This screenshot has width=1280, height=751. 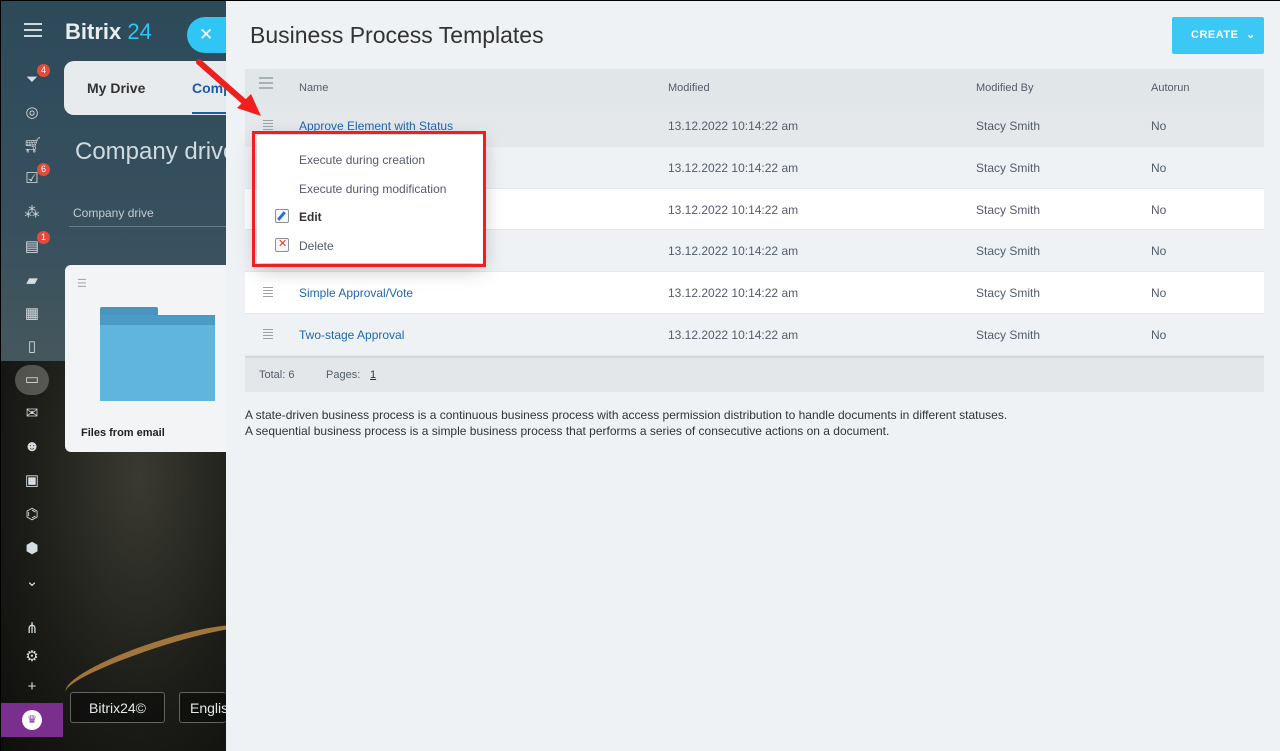 I want to click on upgrade-button: ♛, so click(x=32, y=720).